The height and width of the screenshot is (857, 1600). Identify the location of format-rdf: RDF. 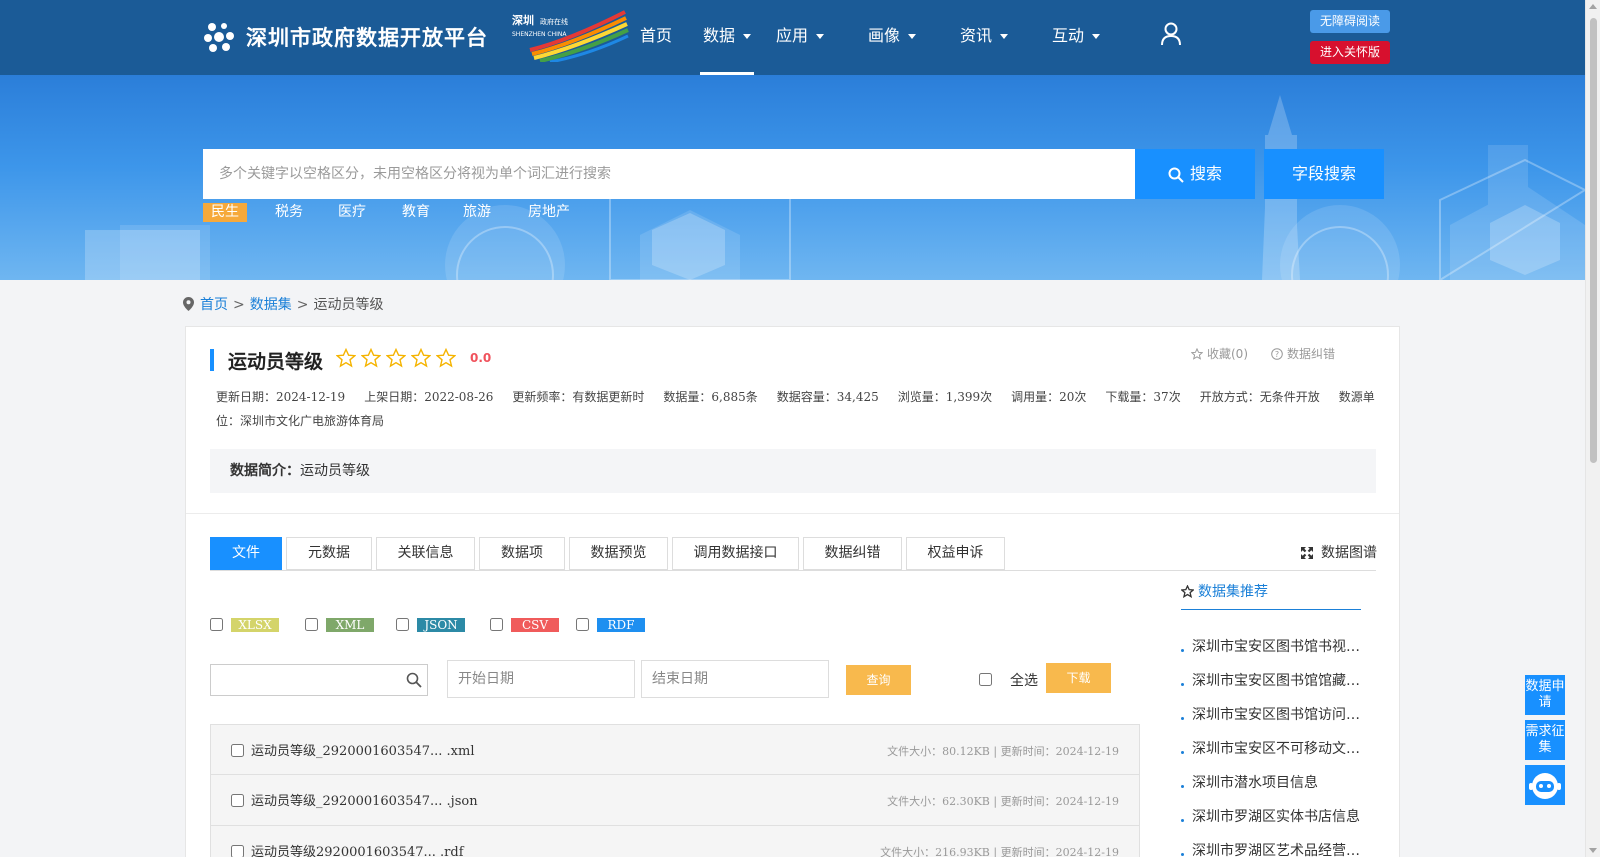
(610, 624).